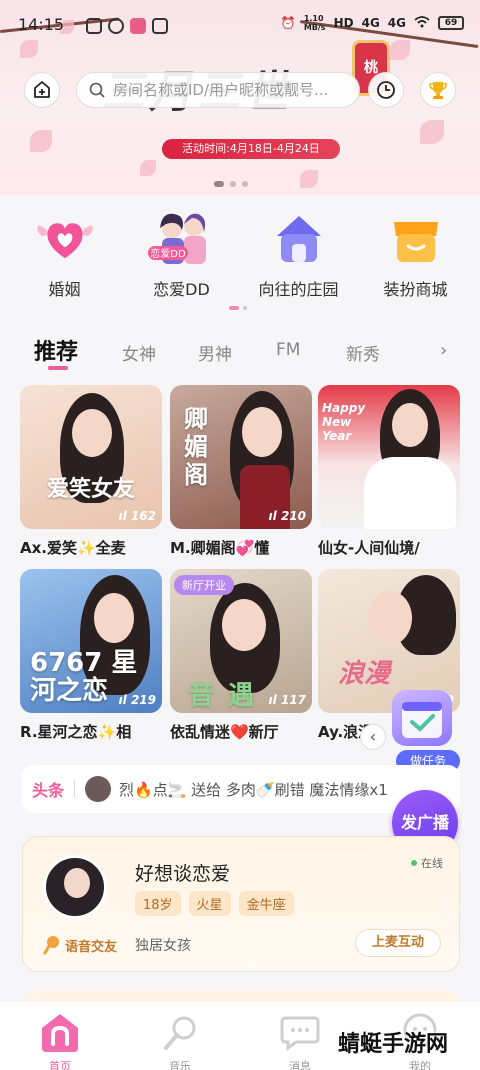 The height and width of the screenshot is (1070, 480). What do you see at coordinates (398, 943) in the screenshot?
I see `join-mic-button: 上麦互动` at bounding box center [398, 943].